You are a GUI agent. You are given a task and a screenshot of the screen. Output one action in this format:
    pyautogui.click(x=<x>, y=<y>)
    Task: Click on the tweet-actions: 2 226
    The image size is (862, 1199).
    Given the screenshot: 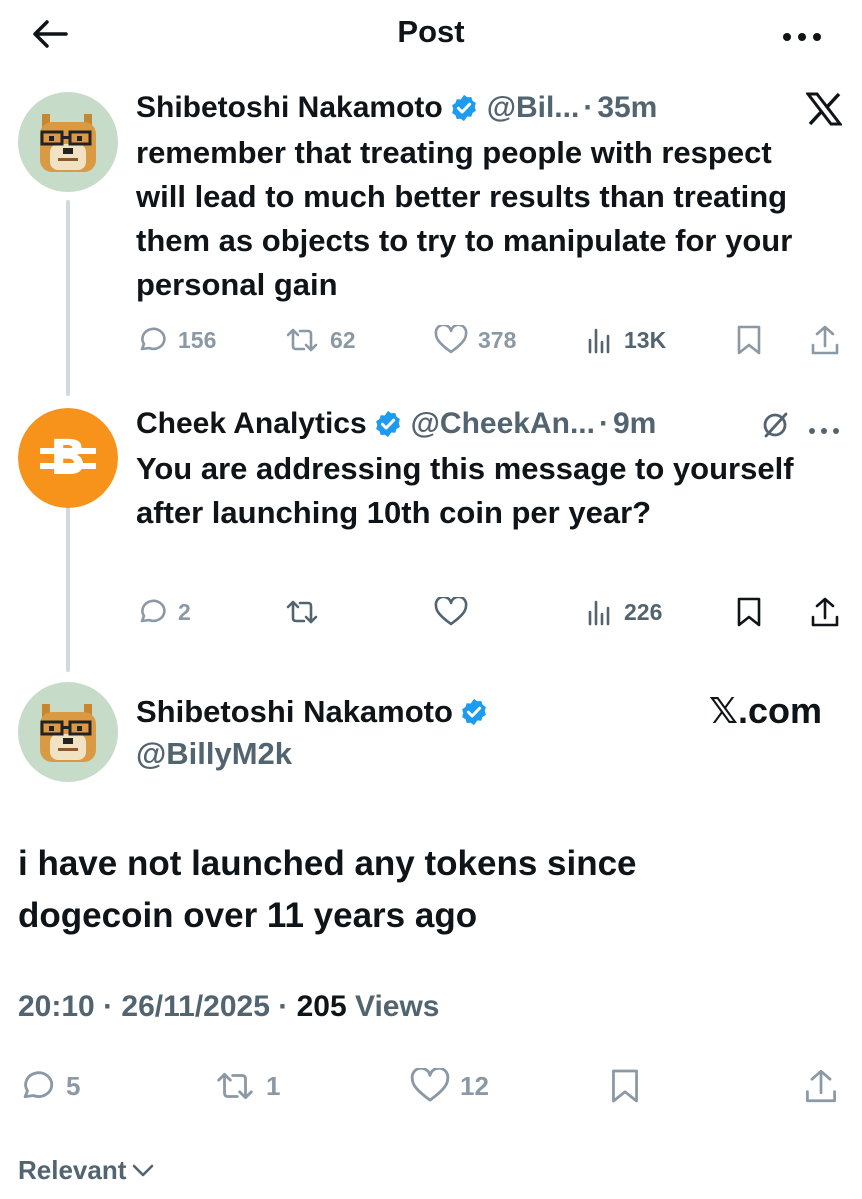 What is the action you would take?
    pyautogui.click(x=491, y=612)
    